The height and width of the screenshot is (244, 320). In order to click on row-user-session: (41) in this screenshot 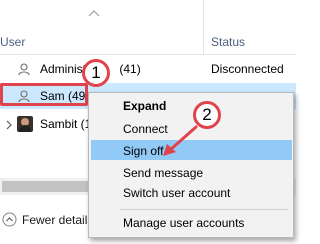, I will do `click(130, 69)`.